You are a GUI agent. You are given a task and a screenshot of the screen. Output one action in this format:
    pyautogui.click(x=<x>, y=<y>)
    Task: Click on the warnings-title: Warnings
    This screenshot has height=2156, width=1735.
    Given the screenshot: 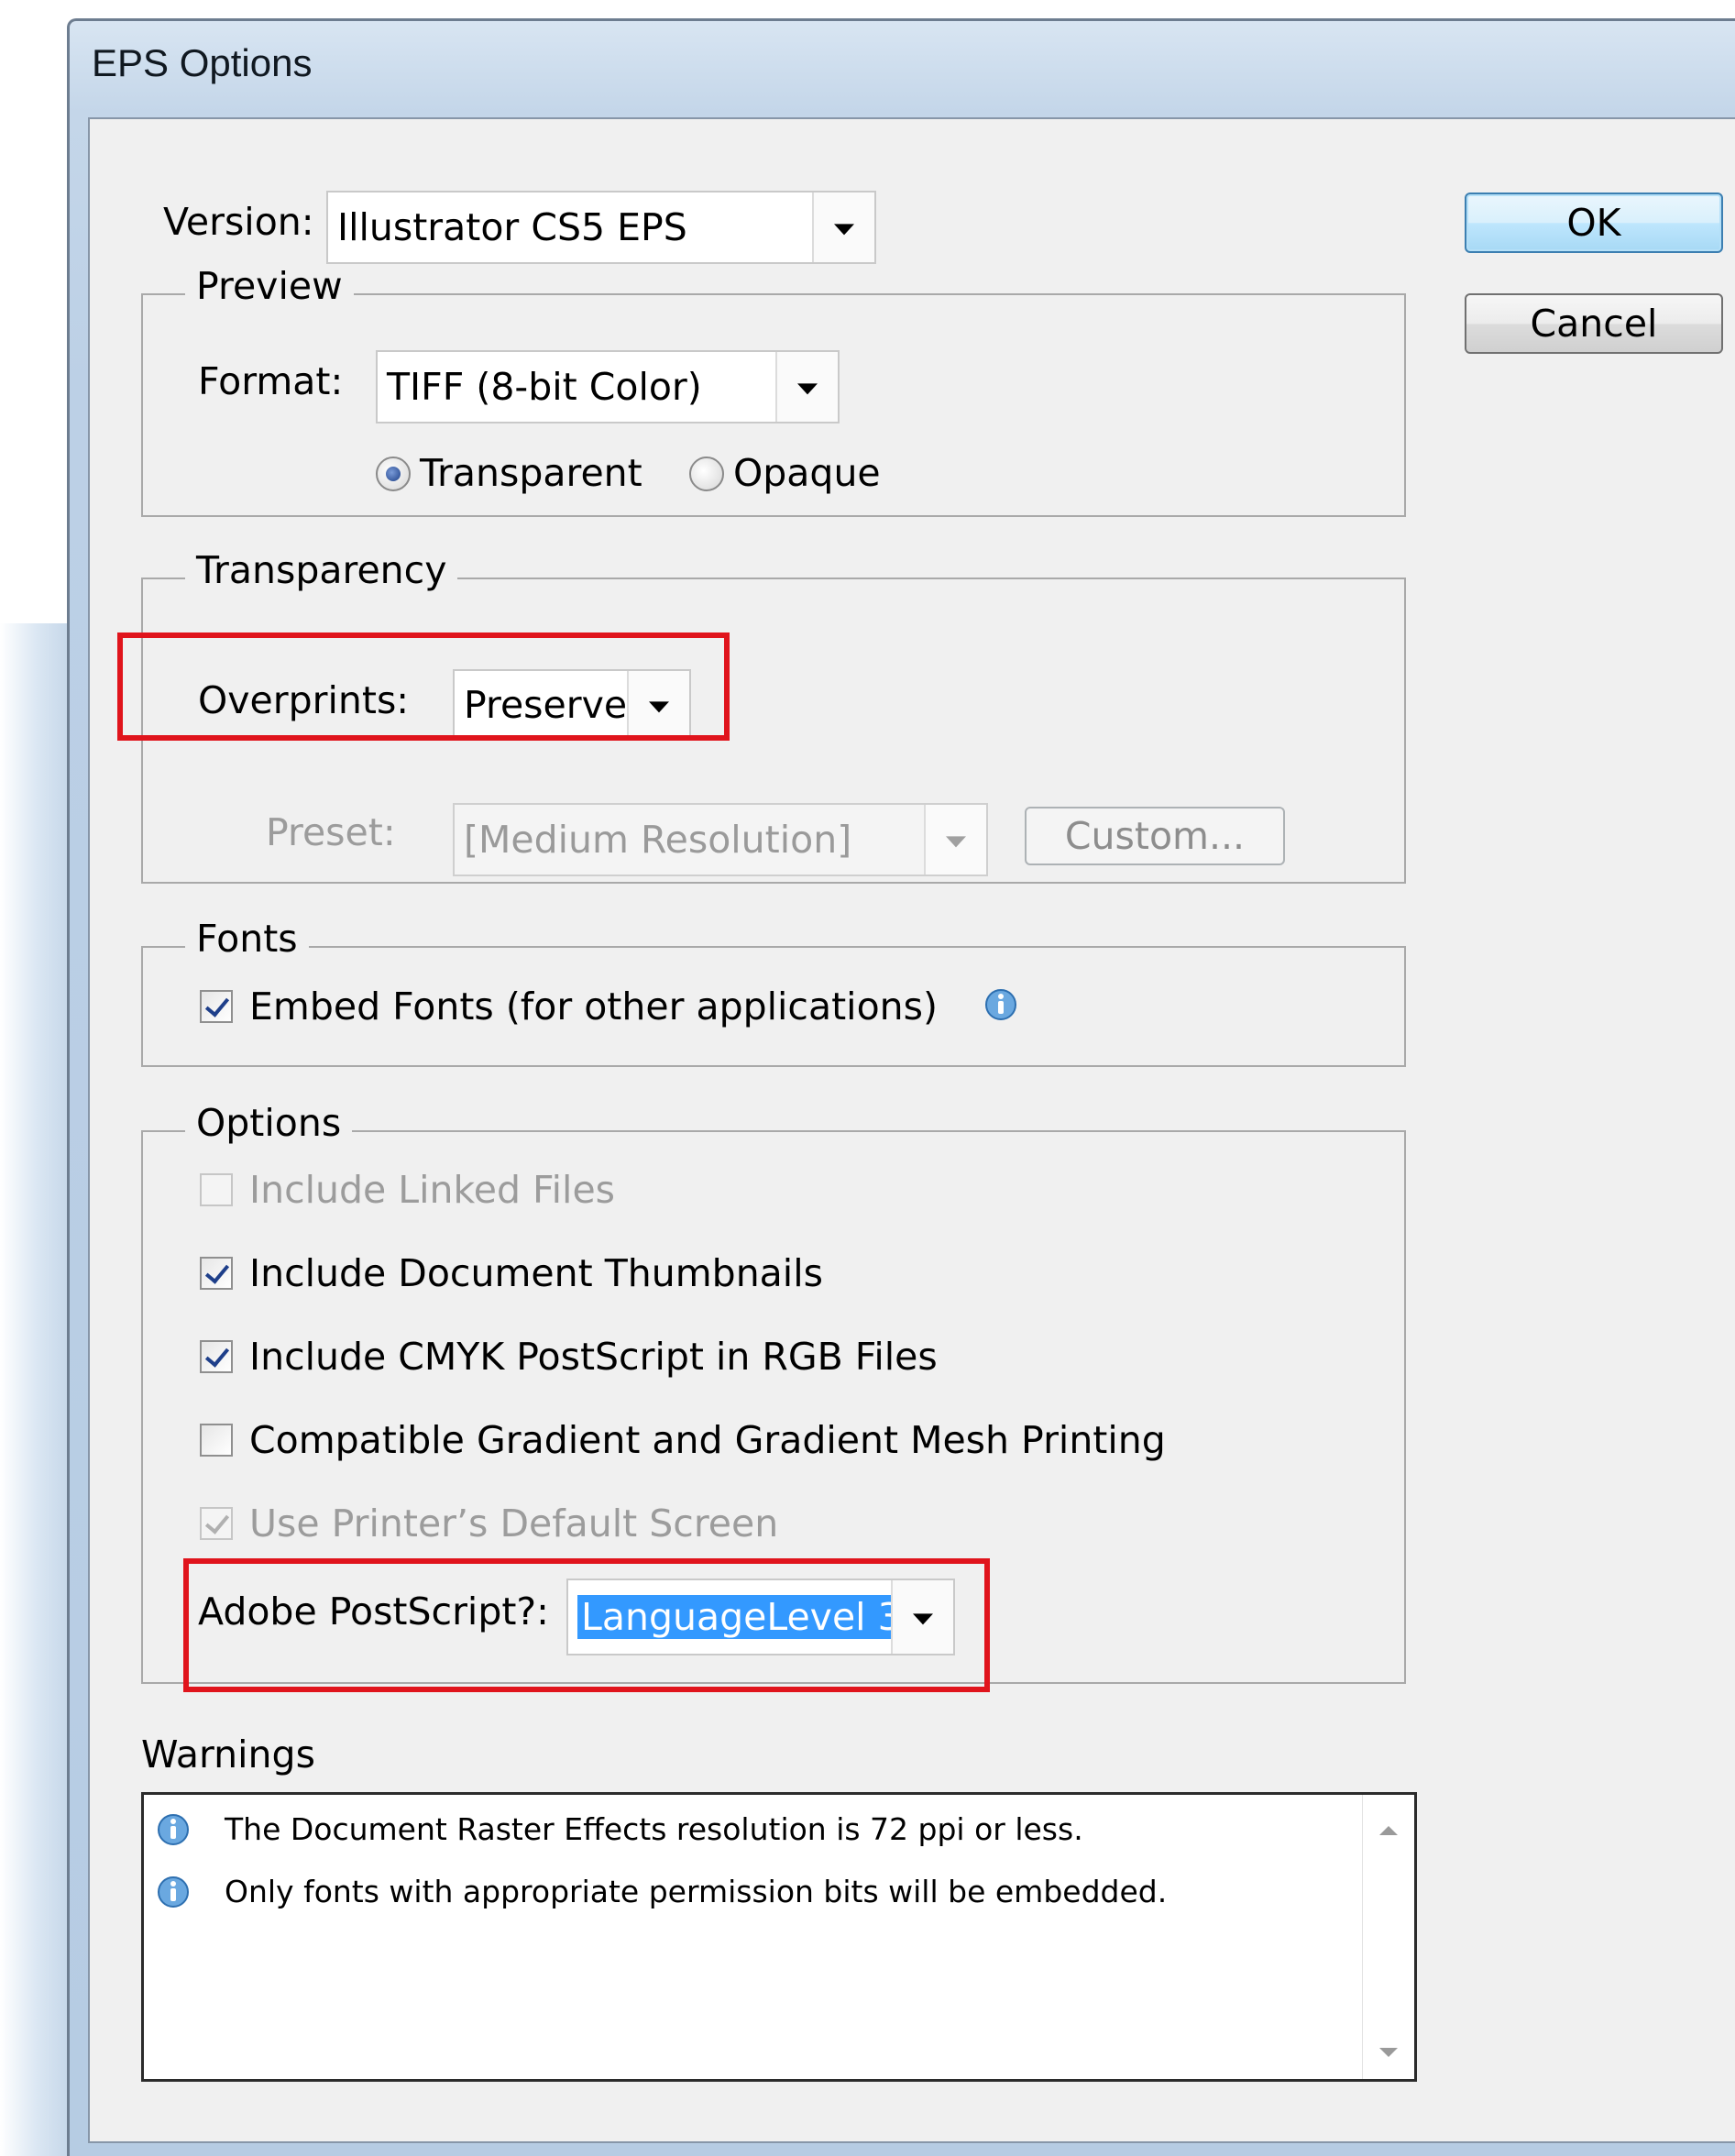 What is the action you would take?
    pyautogui.click(x=228, y=1754)
    